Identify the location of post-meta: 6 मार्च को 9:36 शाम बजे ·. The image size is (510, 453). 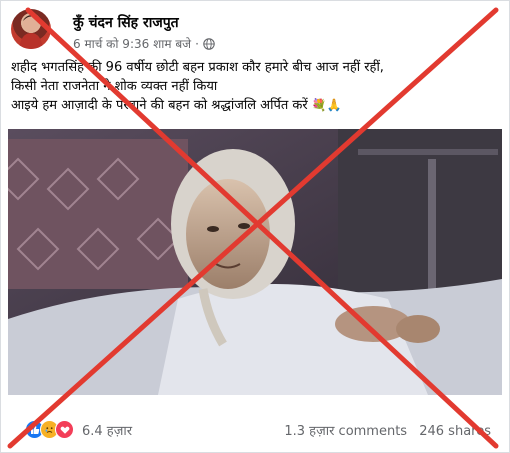
(144, 43).